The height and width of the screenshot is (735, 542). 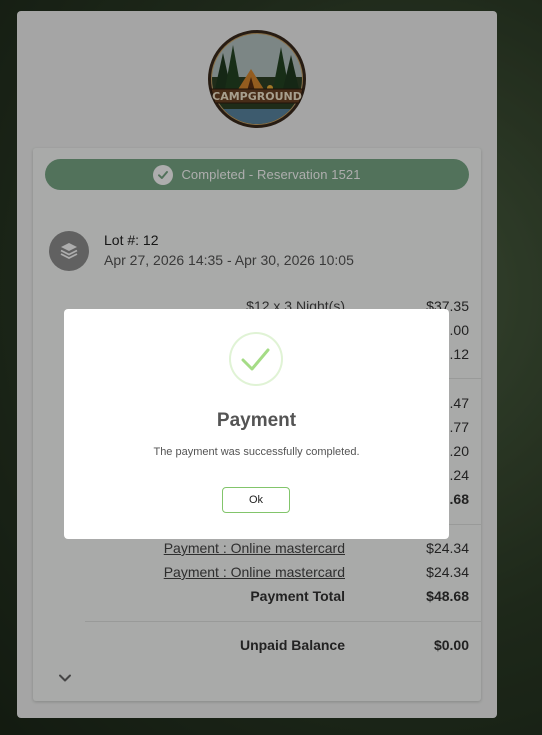 What do you see at coordinates (256, 359) in the screenshot?
I see `success-check-icon` at bounding box center [256, 359].